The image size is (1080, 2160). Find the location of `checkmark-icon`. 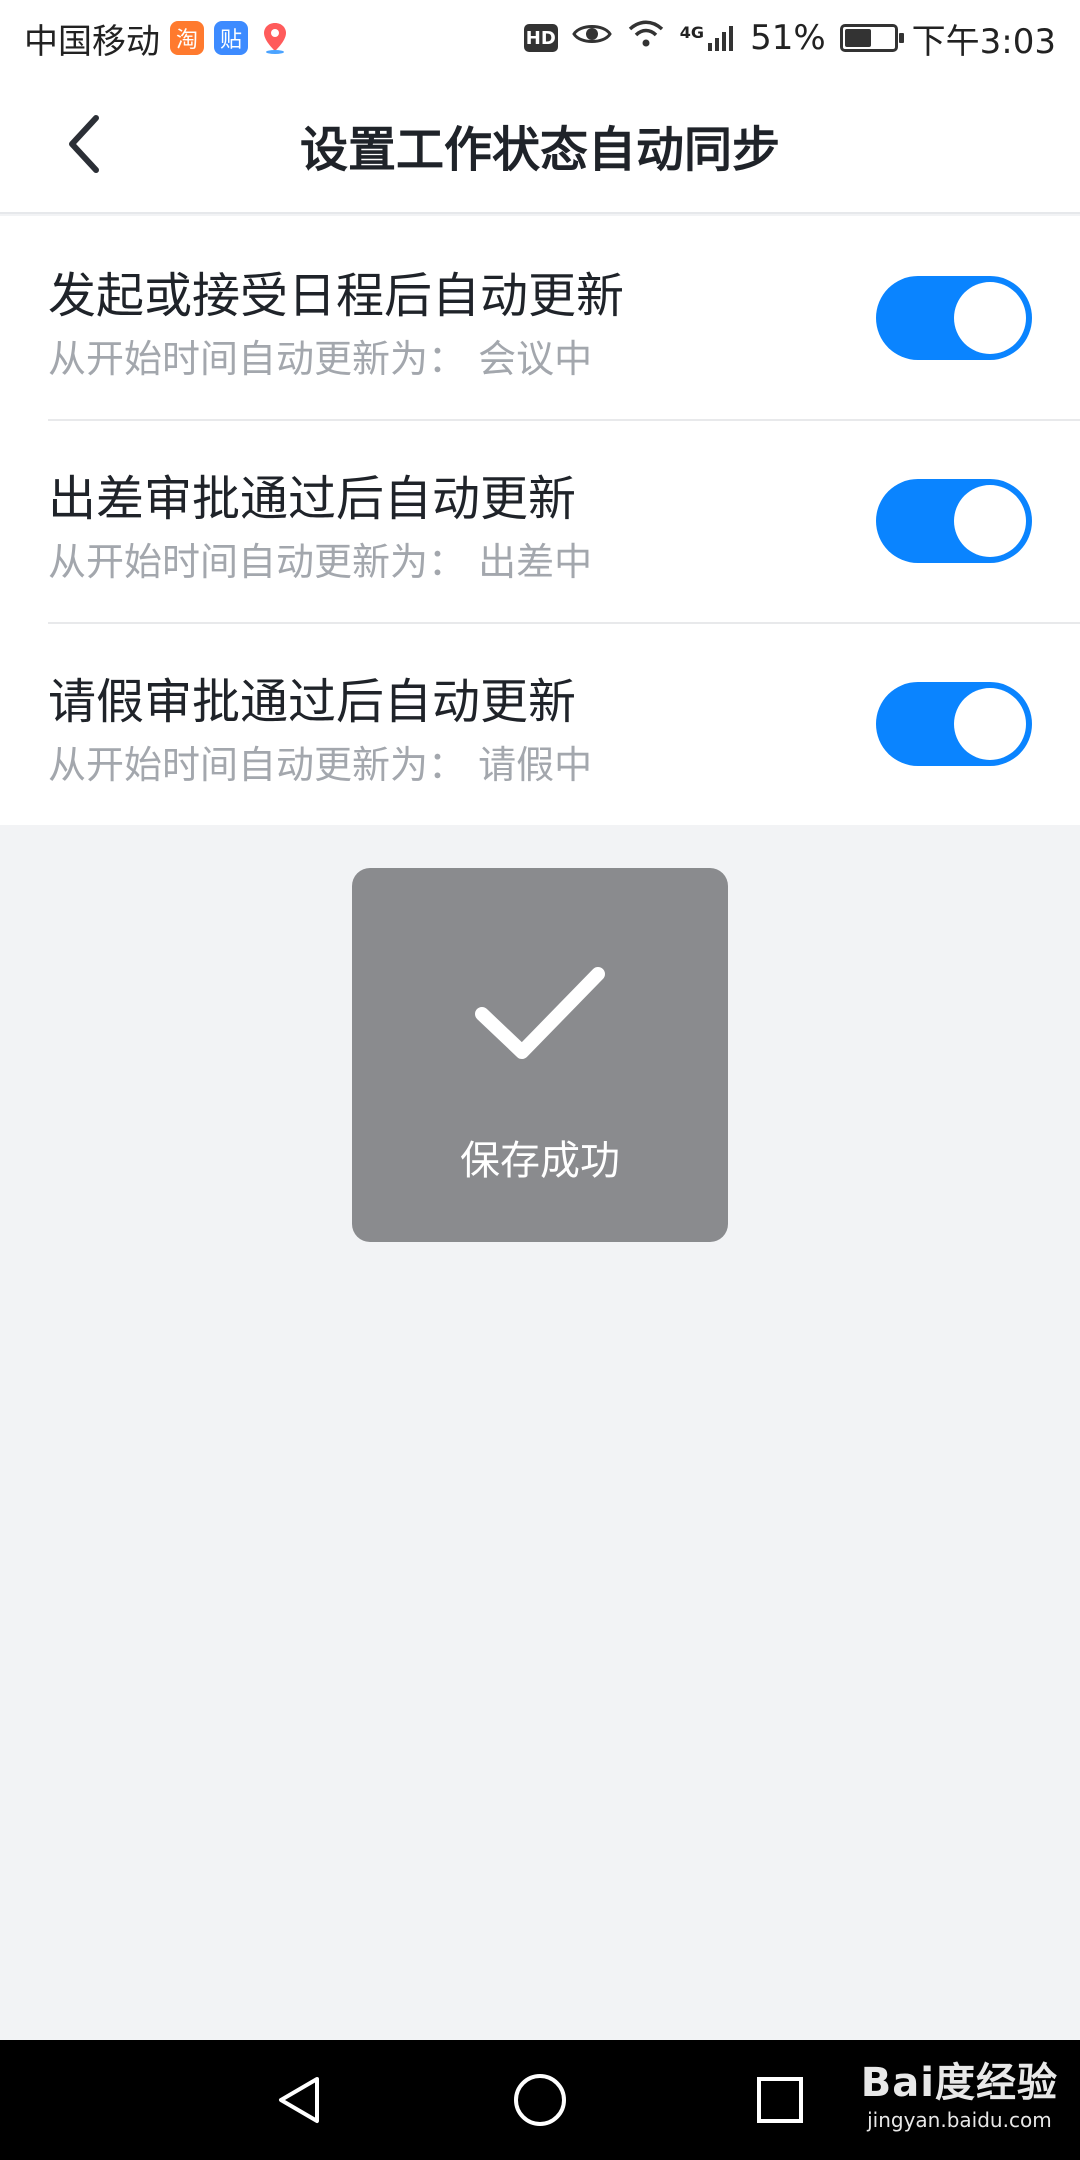

checkmark-icon is located at coordinates (540, 1013).